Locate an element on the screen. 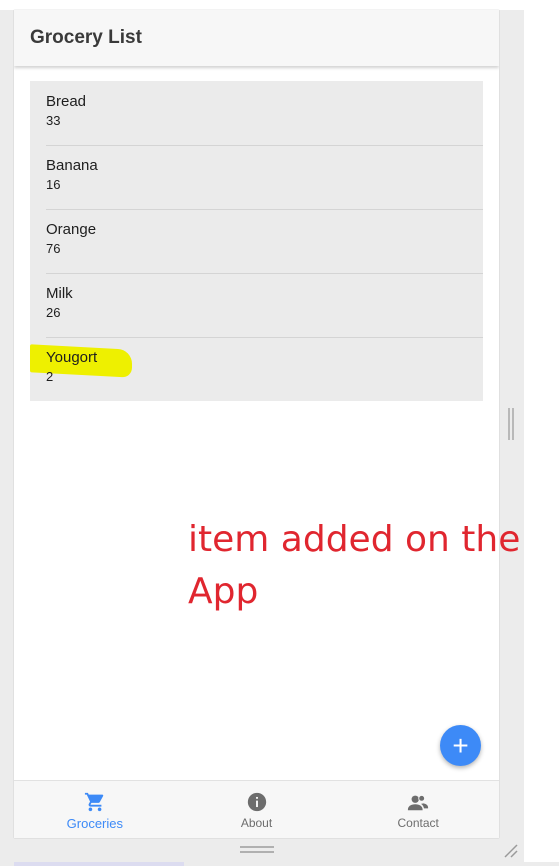 The width and height of the screenshot is (559, 866). scrollbar-thumb is located at coordinates (99, 864).